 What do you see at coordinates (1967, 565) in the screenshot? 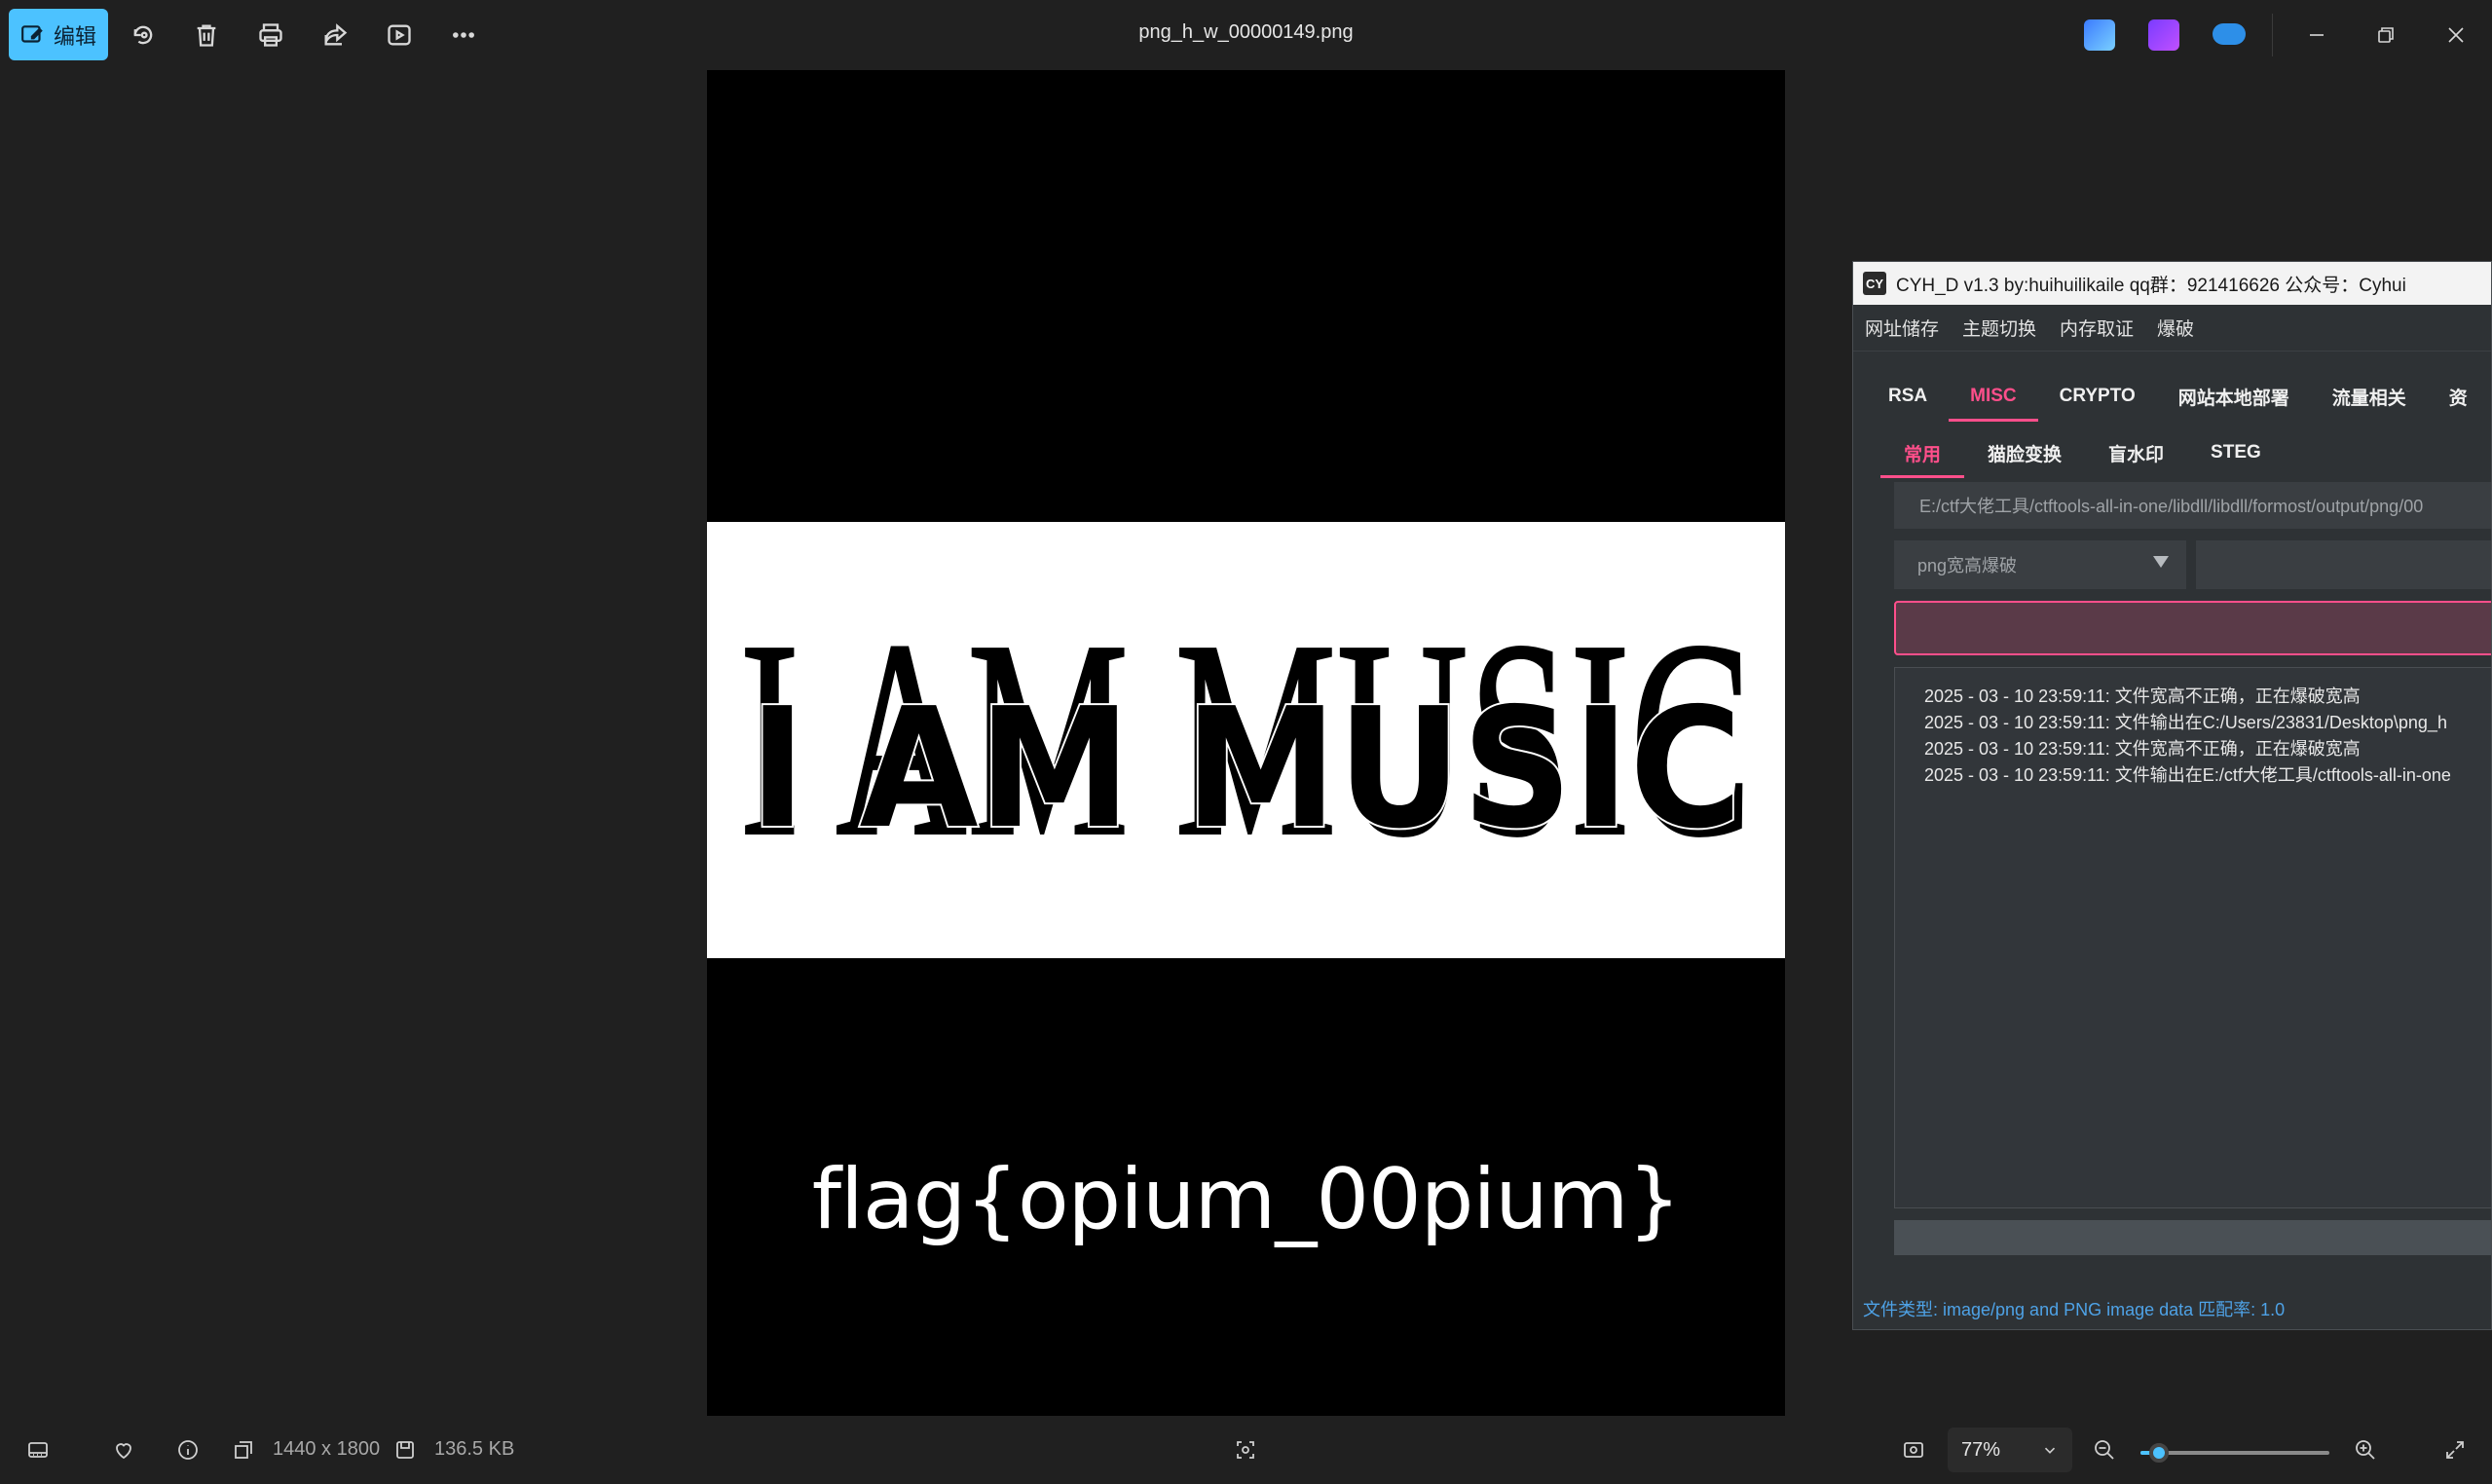
I see `mode-select-value: png宽高爆破` at bounding box center [1967, 565].